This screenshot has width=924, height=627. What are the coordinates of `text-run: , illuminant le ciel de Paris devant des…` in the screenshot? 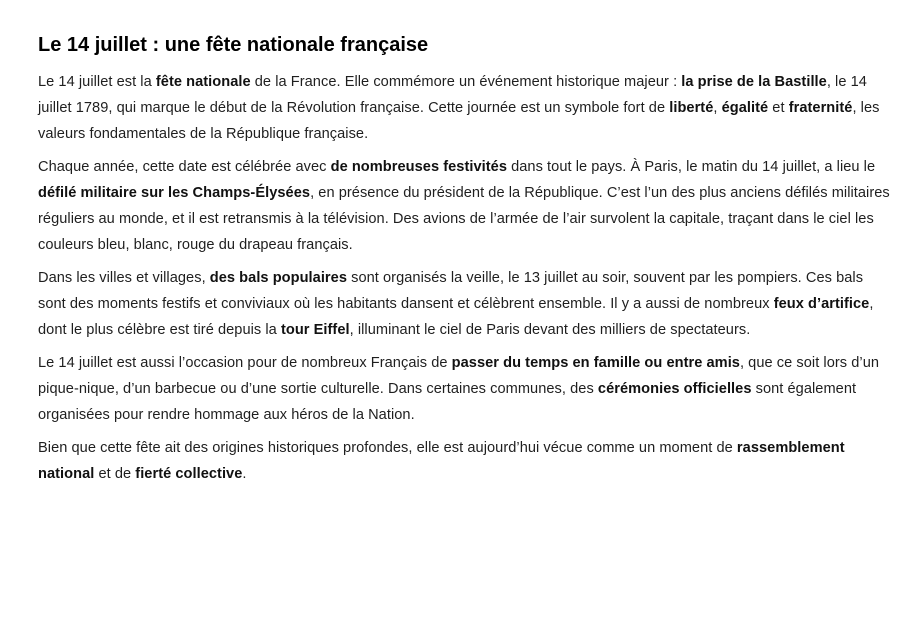 It's located at (550, 330).